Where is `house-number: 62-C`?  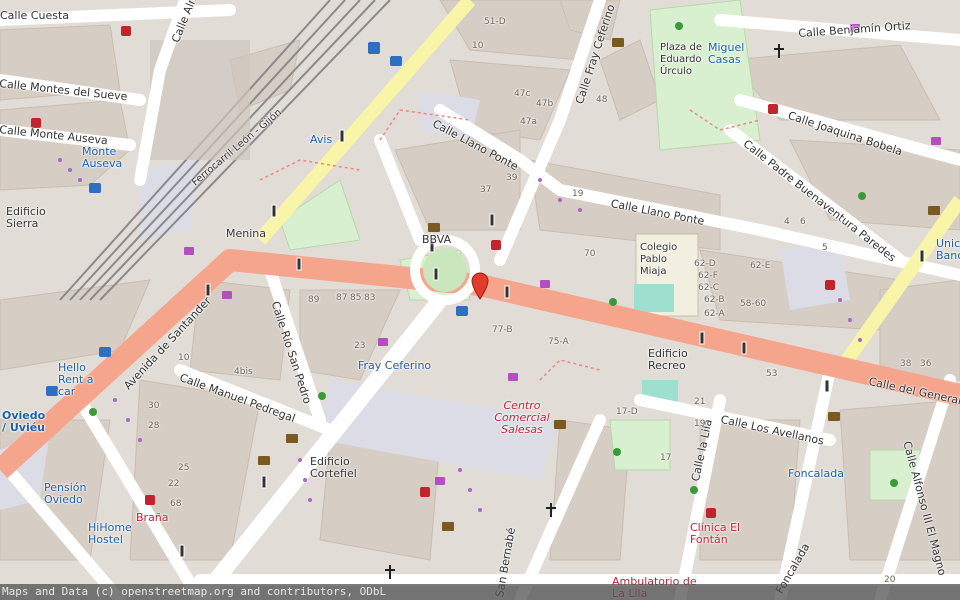 house-number: 62-C is located at coordinates (708, 288).